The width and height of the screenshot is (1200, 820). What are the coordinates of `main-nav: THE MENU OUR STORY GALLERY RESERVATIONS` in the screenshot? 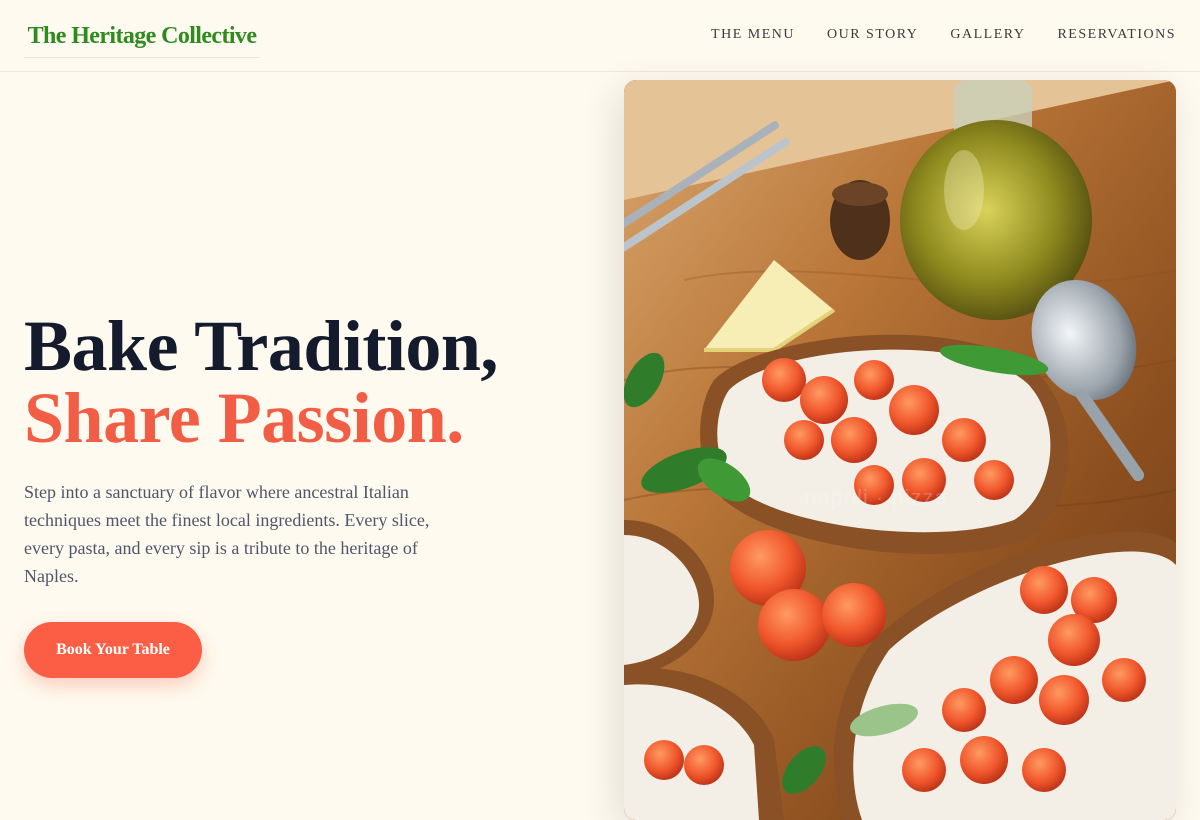 It's located at (943, 35).